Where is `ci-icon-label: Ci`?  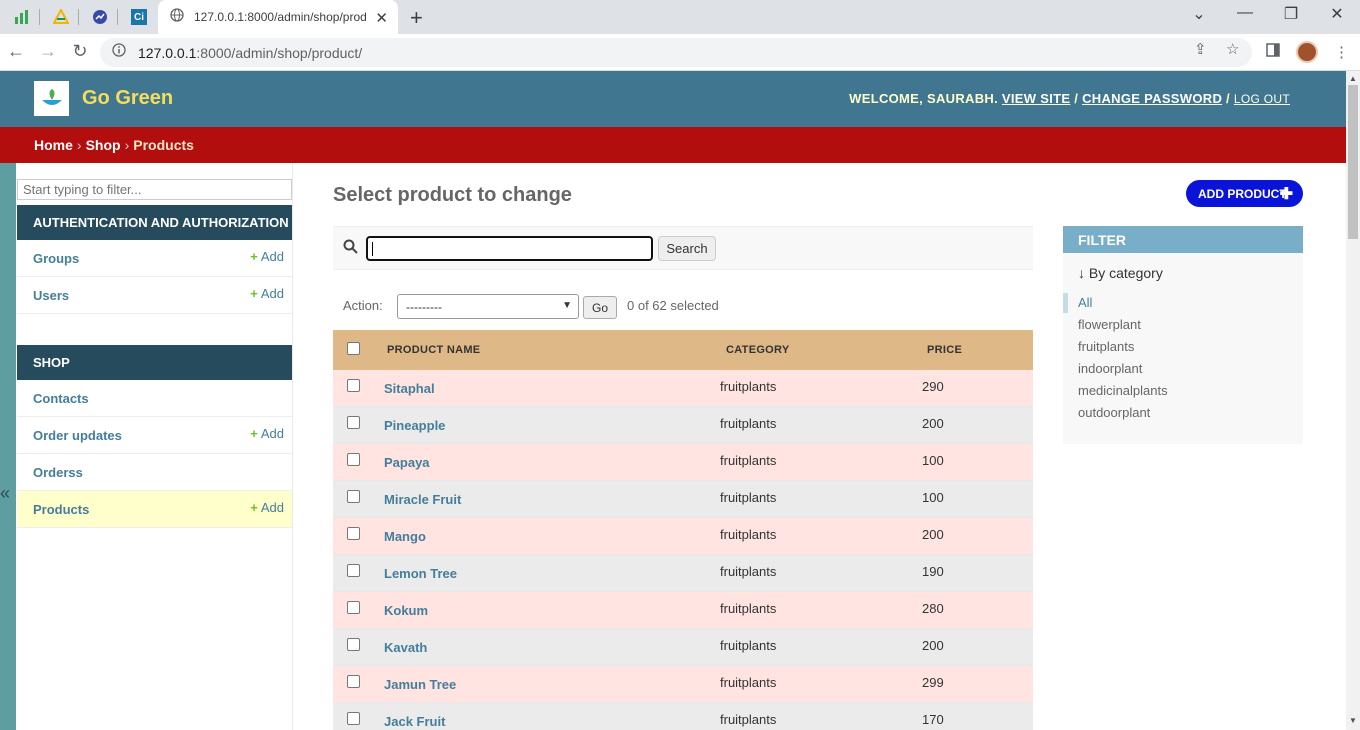 ci-icon-label: Ci is located at coordinates (139, 17).